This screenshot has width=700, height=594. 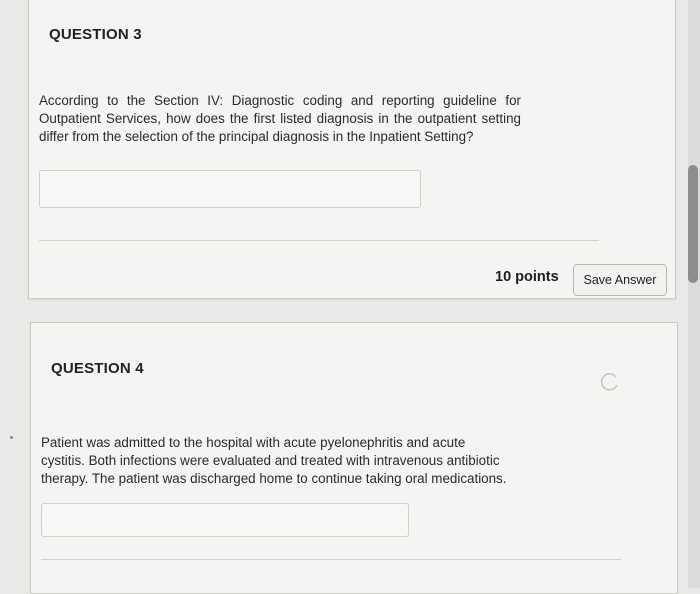 What do you see at coordinates (11, 437) in the screenshot?
I see `bullet-dot` at bounding box center [11, 437].